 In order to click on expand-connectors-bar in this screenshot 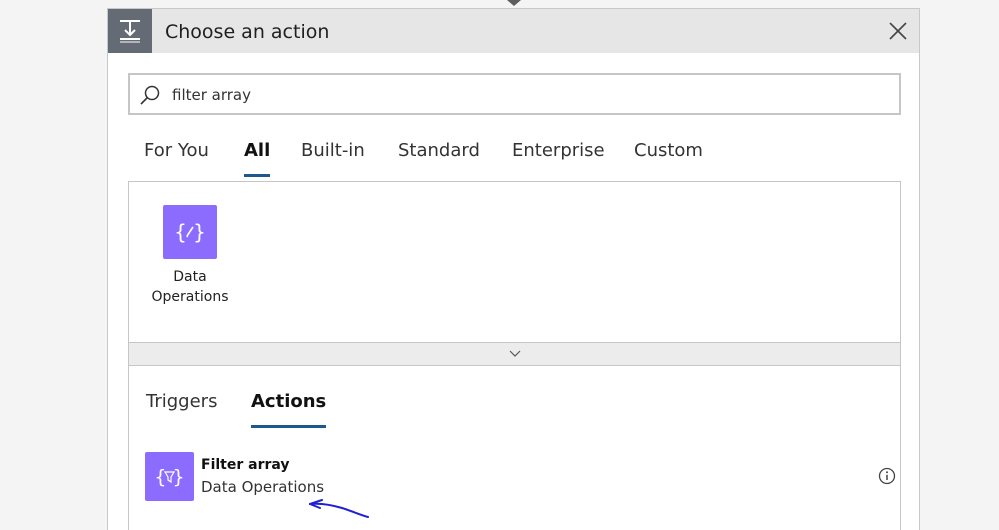, I will do `click(514, 354)`.